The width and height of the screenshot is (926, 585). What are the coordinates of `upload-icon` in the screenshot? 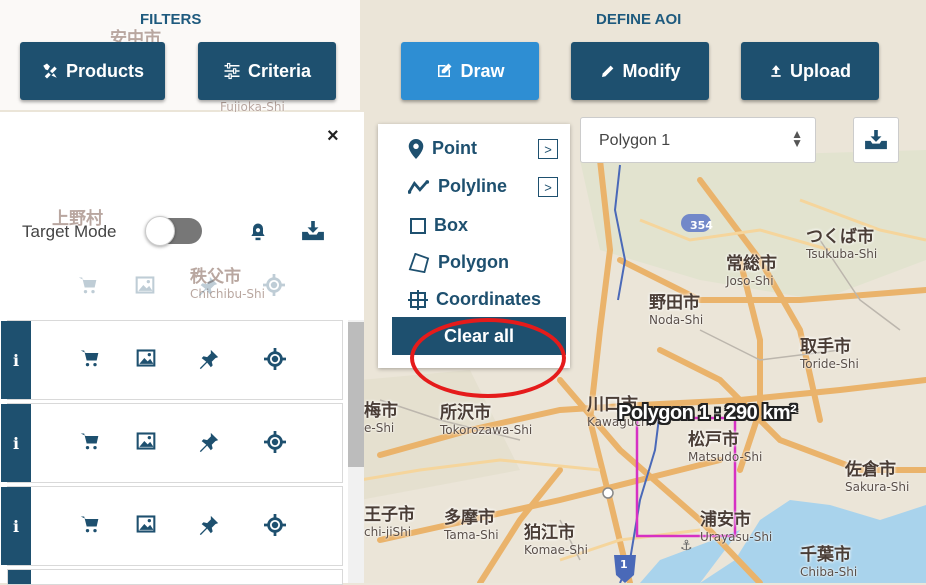 It's located at (776, 71).